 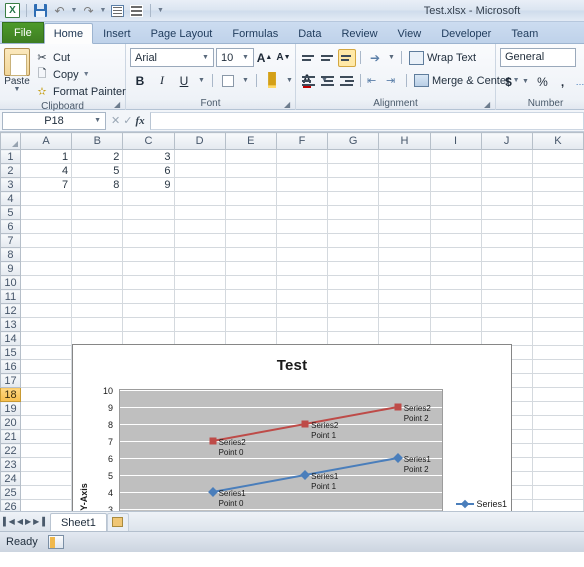 What do you see at coordinates (506, 212) in the screenshot?
I see `cell-J5` at bounding box center [506, 212].